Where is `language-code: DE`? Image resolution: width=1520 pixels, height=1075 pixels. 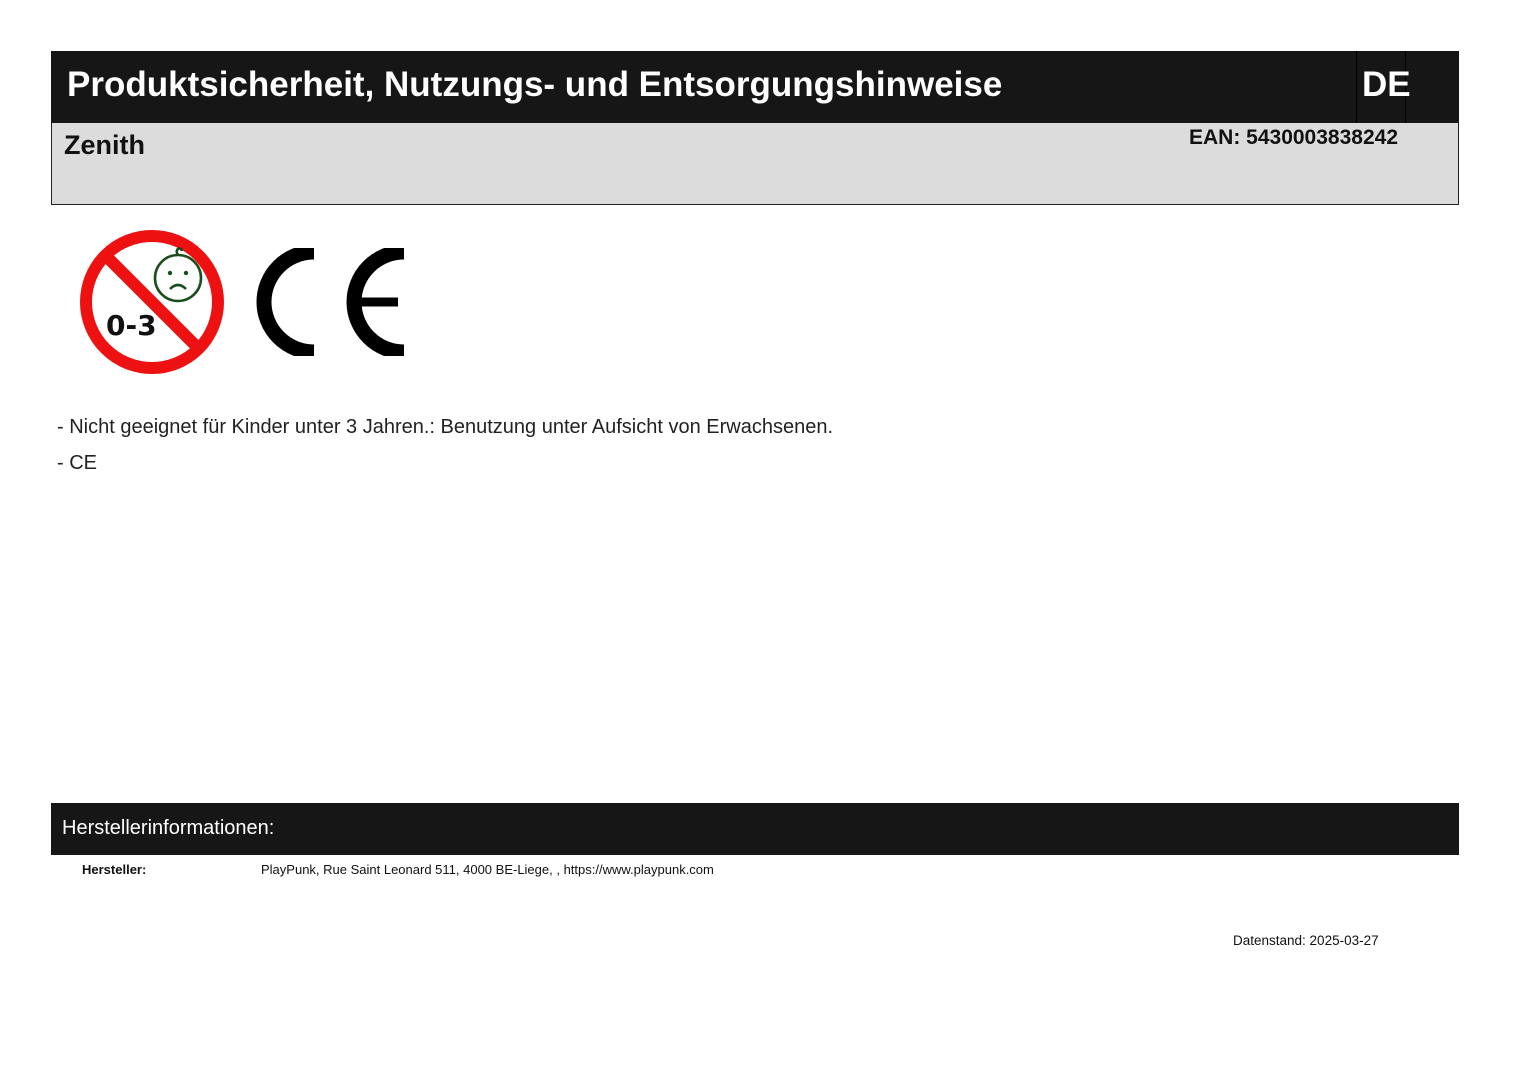 language-code: DE is located at coordinates (1386, 84).